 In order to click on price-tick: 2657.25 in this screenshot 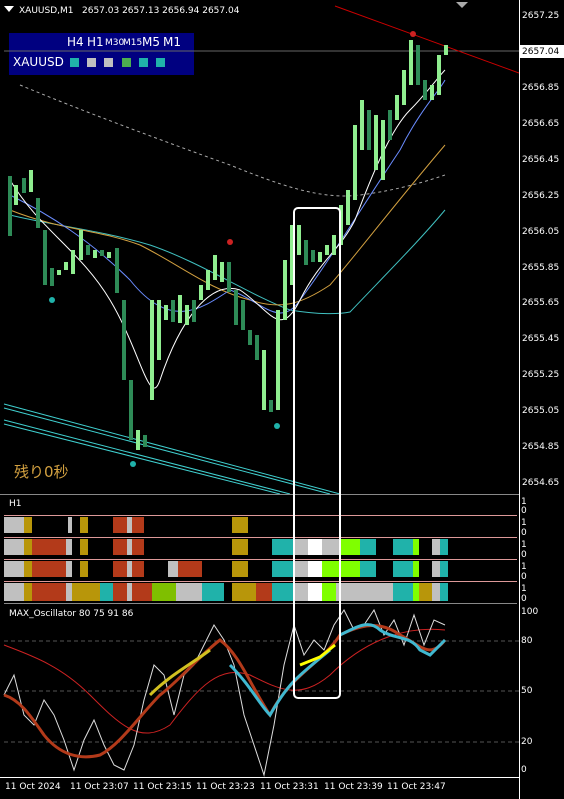, I will do `click(541, 16)`.